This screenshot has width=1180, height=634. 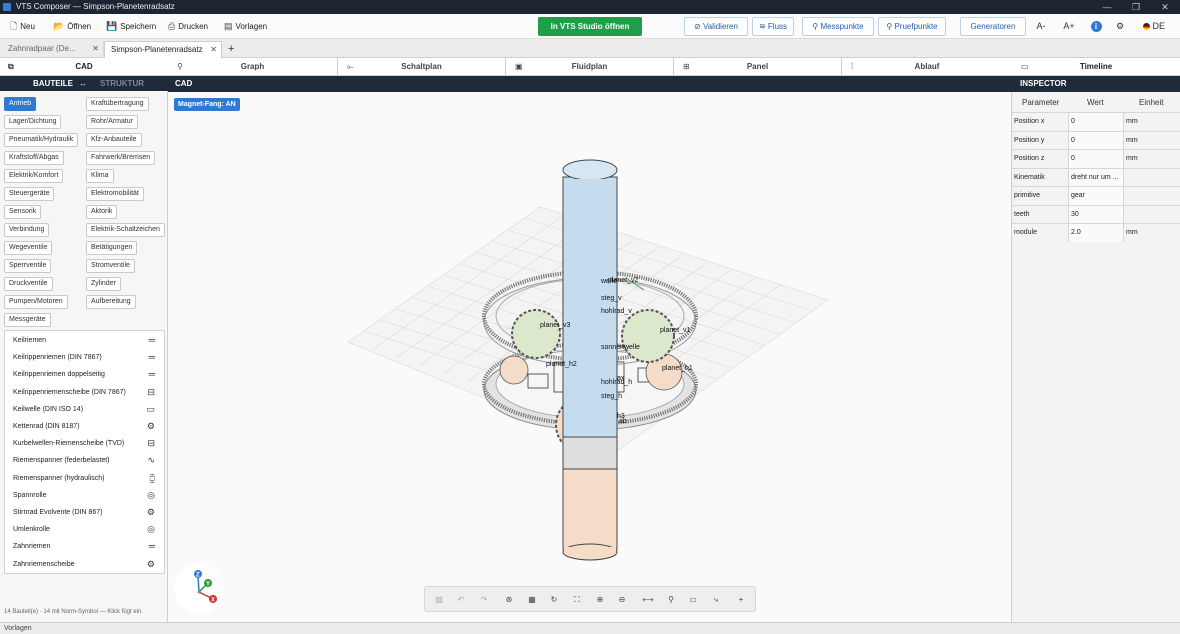 I want to click on part-list-item: Riemenspanner (federbelastet) ∿, so click(x=84, y=460).